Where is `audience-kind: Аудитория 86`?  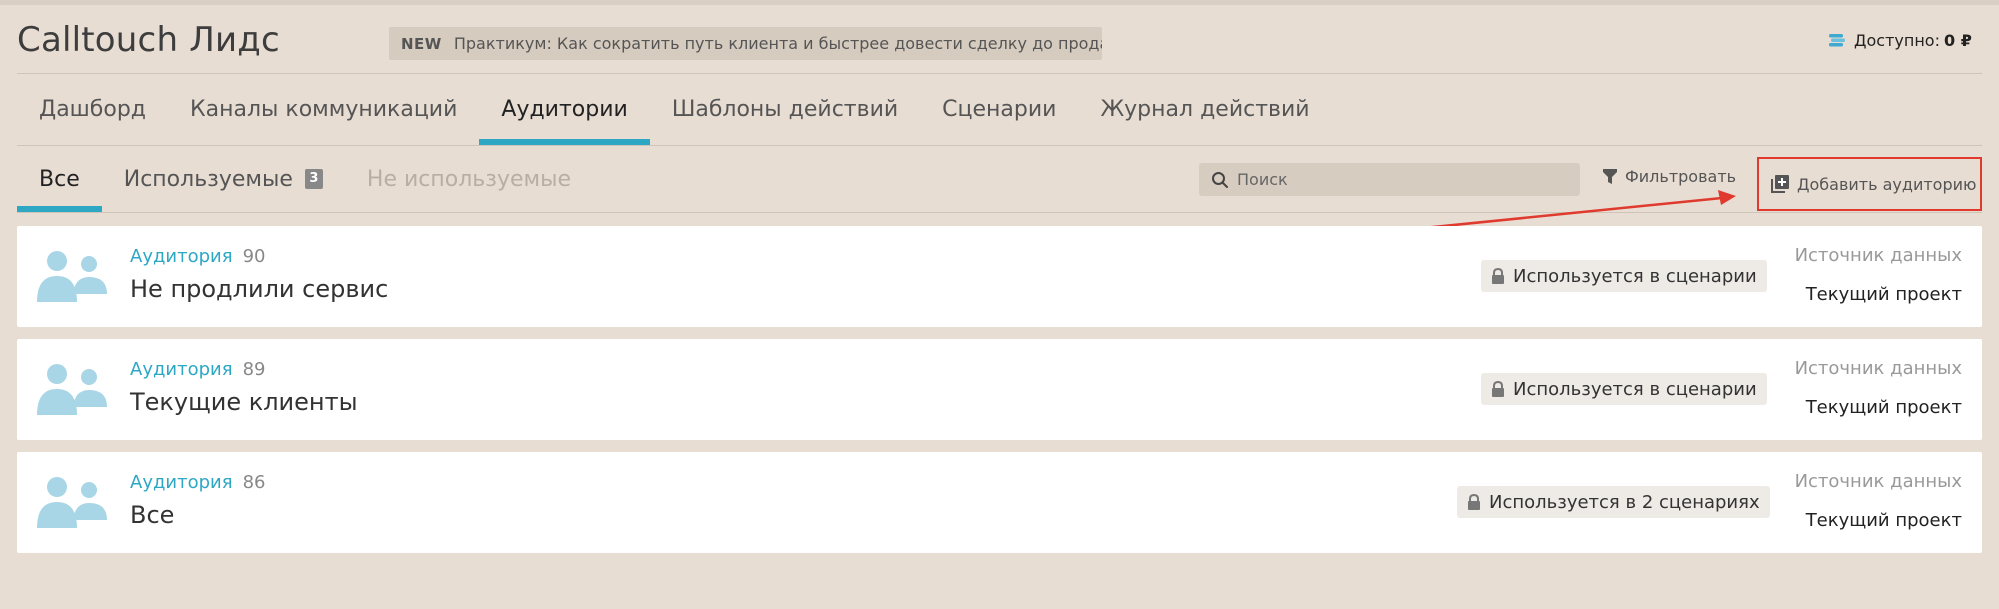 audience-kind: Аудитория 86 is located at coordinates (197, 482).